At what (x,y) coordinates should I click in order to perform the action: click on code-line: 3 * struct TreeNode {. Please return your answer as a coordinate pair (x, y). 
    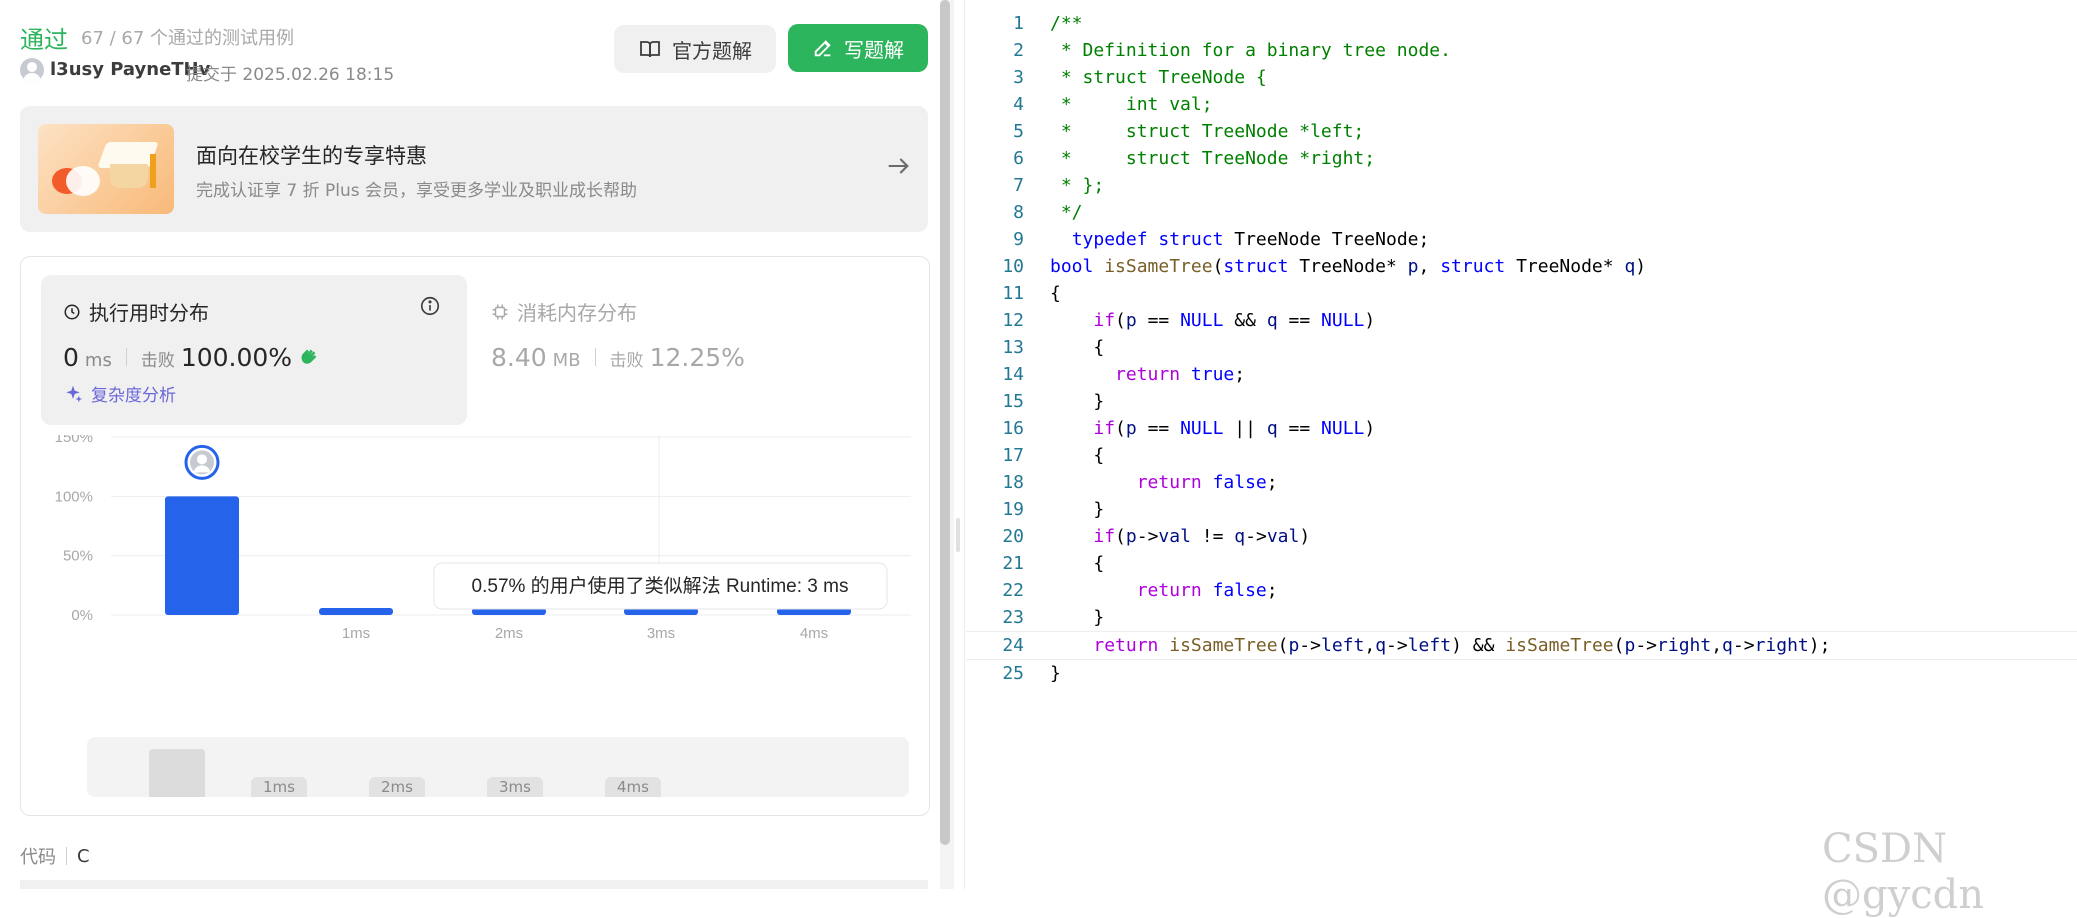
    Looking at the image, I should click on (1521, 77).